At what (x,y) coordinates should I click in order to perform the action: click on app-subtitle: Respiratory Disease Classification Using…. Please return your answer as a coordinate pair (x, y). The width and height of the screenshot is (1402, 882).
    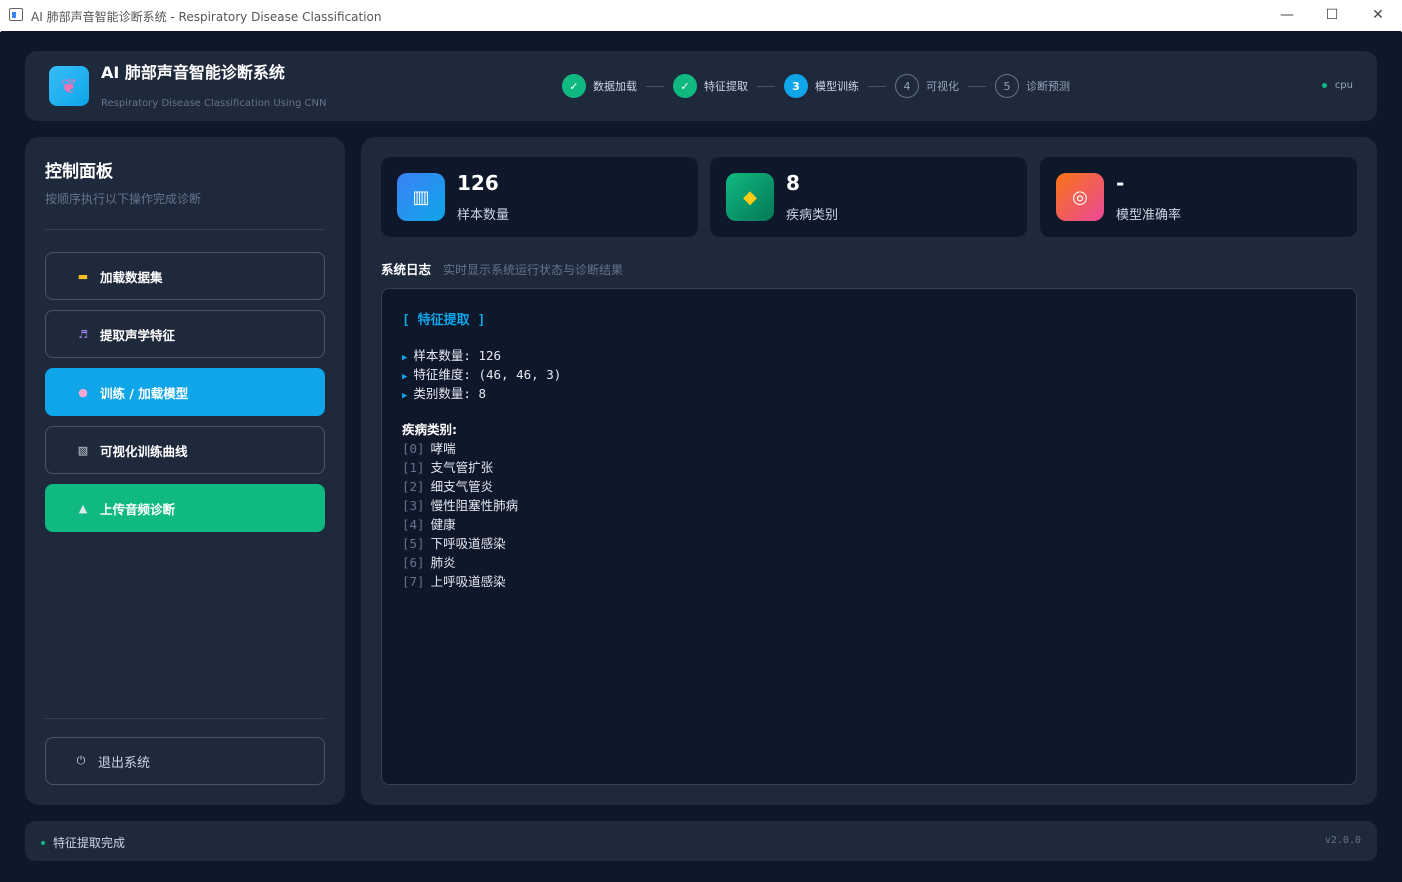
    Looking at the image, I should click on (214, 103).